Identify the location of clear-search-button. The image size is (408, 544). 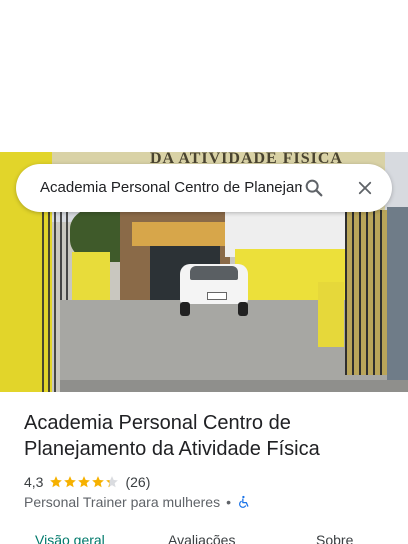
(365, 188).